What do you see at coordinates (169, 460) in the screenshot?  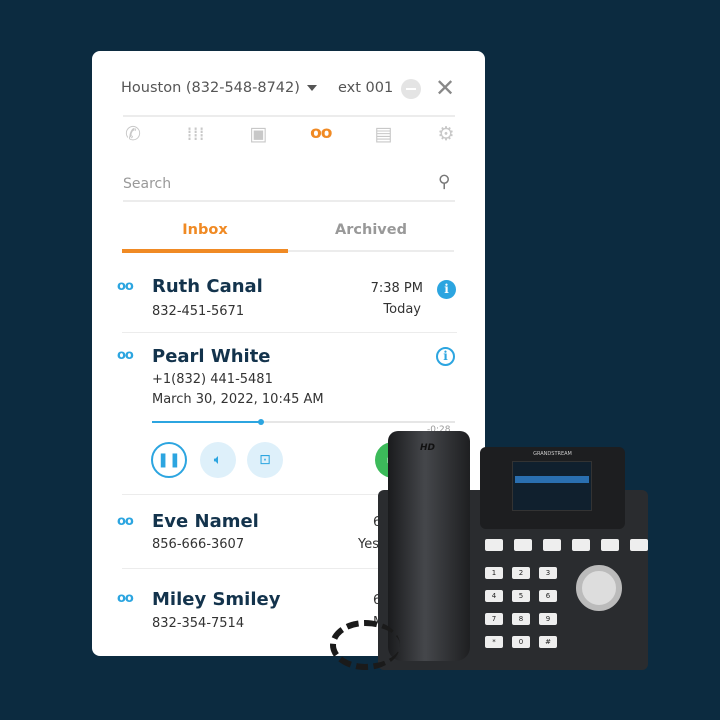 I see `pause-button: ❚❚` at bounding box center [169, 460].